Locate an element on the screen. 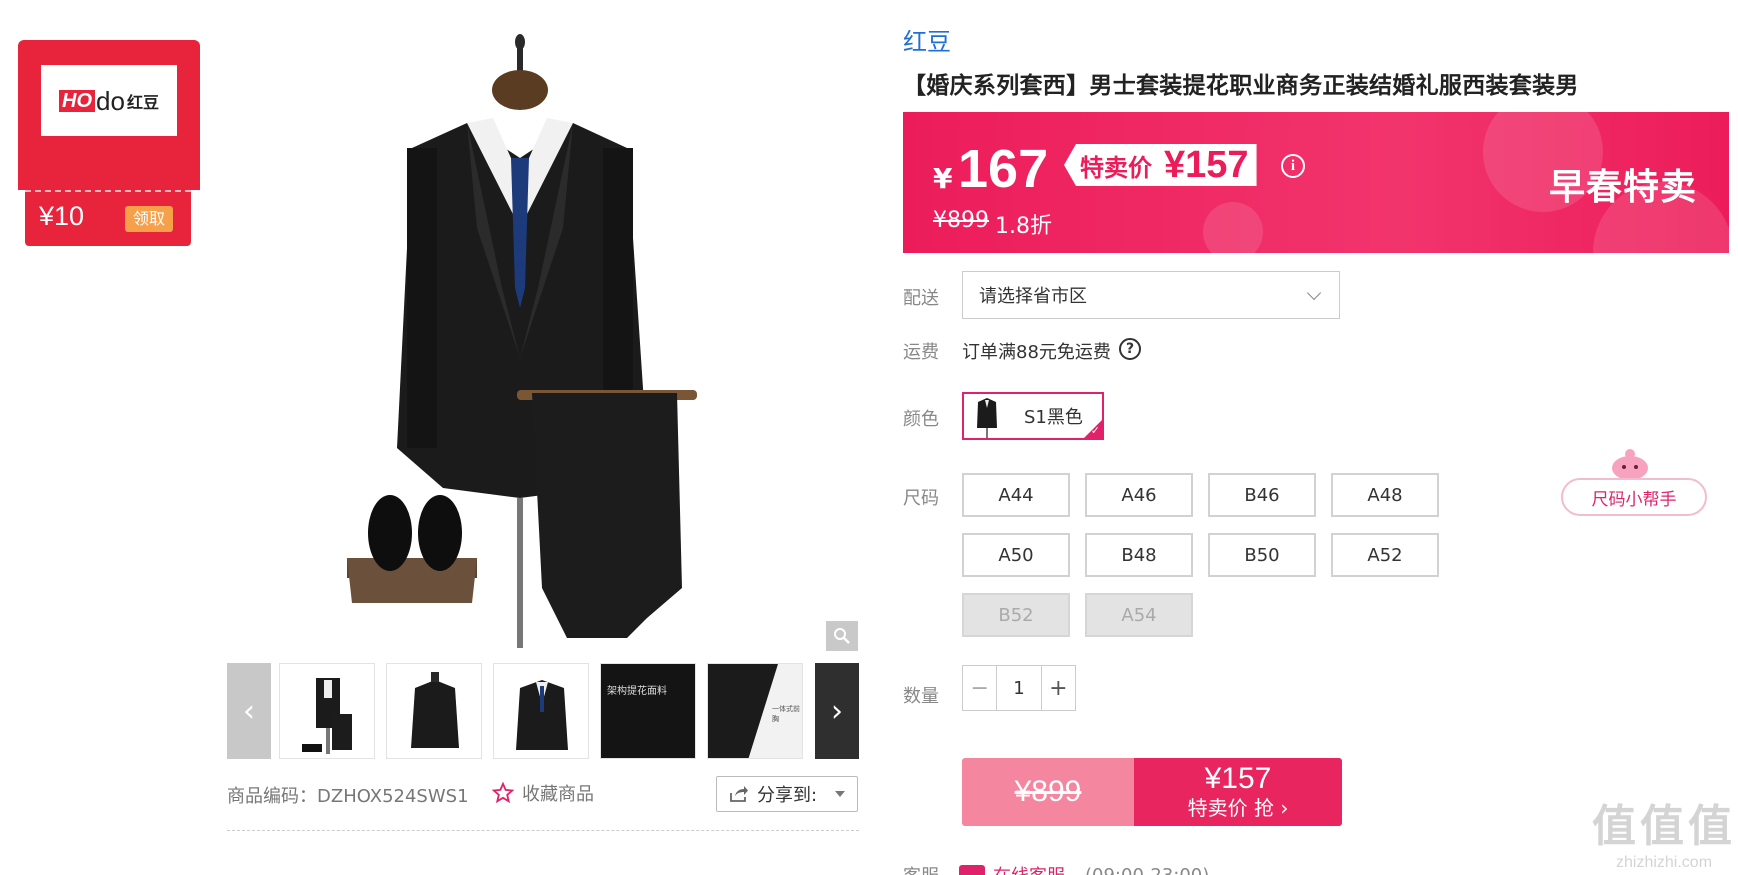 Image resolution: width=1738 pixels, height=875 pixels. logo-mark: HO is located at coordinates (77, 100).